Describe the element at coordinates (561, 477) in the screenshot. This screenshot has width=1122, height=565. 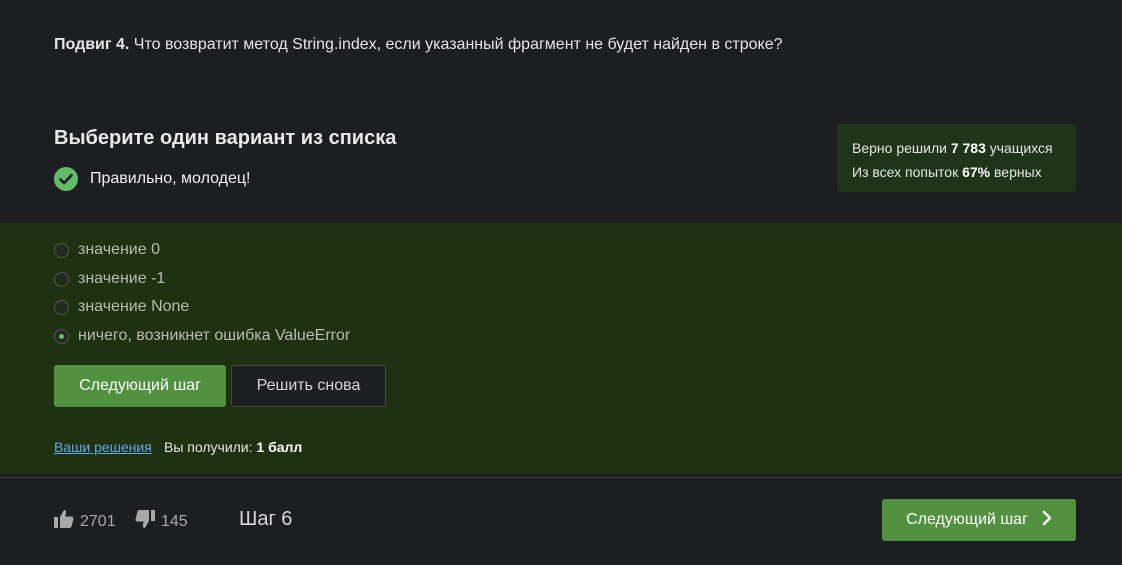
I see `footer-divider` at that location.